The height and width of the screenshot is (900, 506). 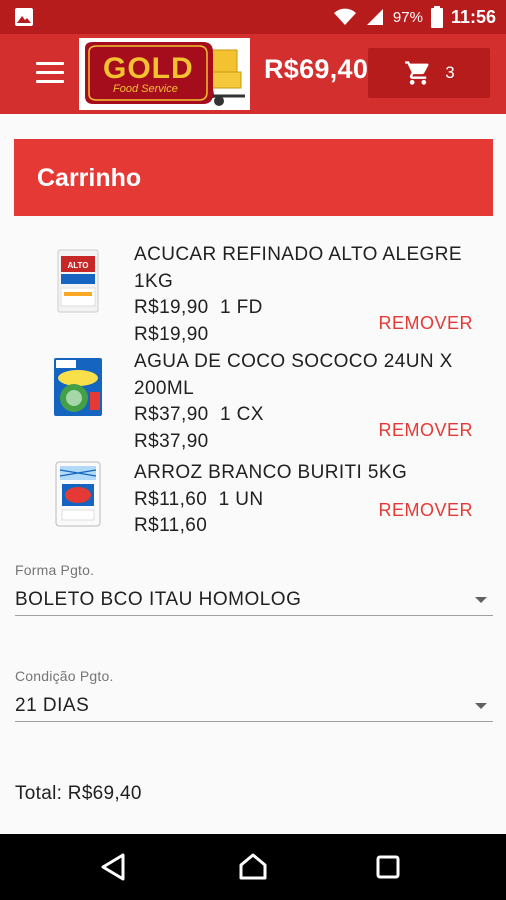 I want to click on product-name: ACUCAR REFINADO ALTO ALEGRE 1KG, so click(x=298, y=268).